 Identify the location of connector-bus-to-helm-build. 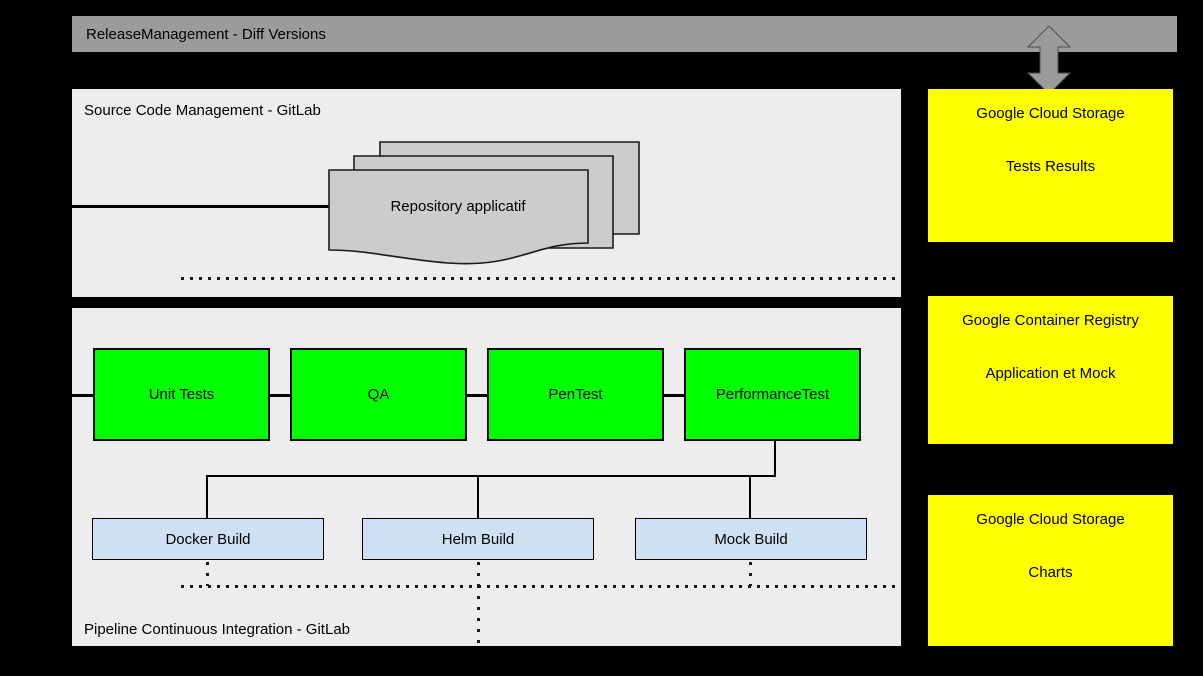
(478, 496).